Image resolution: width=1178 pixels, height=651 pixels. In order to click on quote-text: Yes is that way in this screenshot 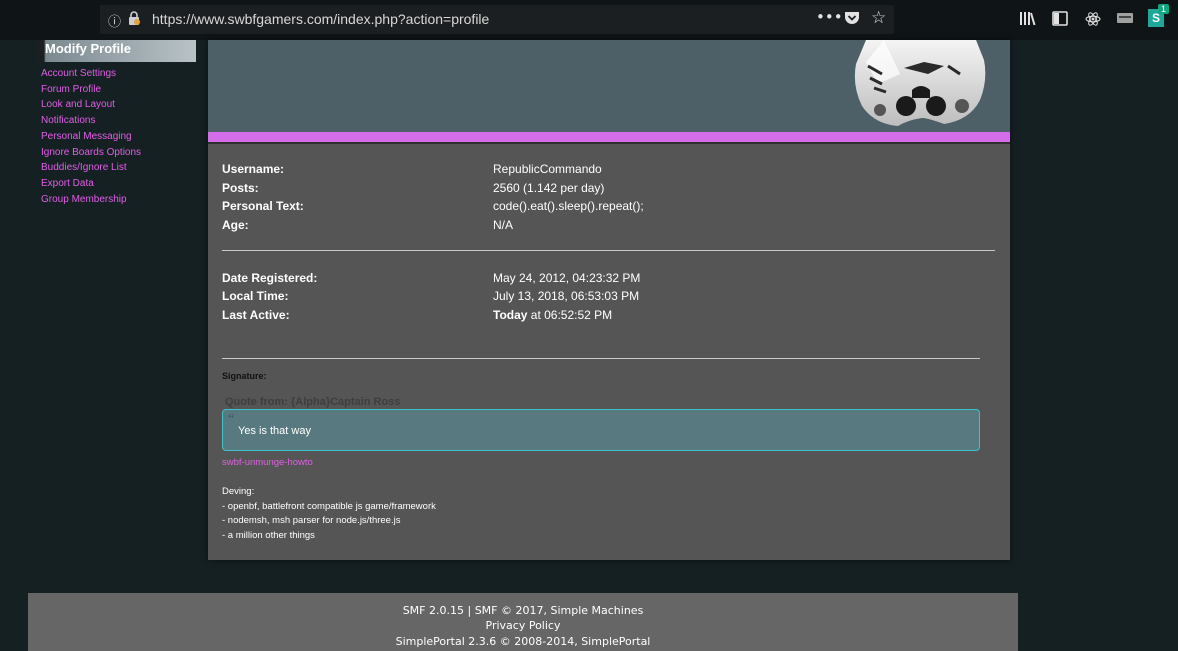, I will do `click(274, 431)`.